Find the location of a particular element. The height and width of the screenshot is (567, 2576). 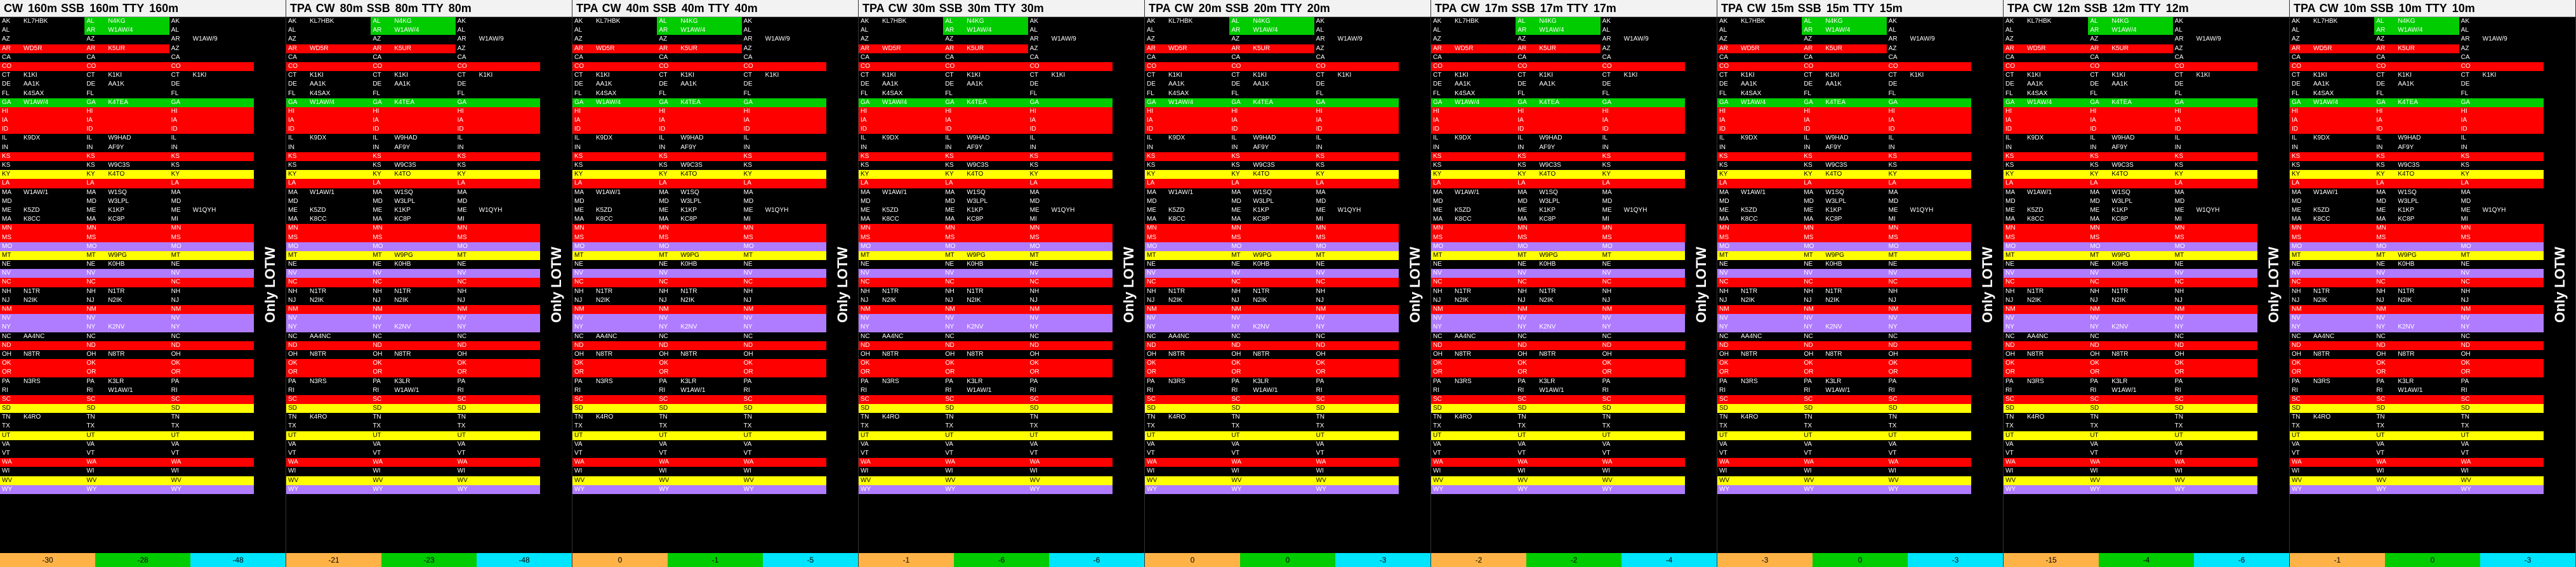

state-row: ME K5ZD ME K1KP ME W1QYH is located at coordinates (2130, 210).